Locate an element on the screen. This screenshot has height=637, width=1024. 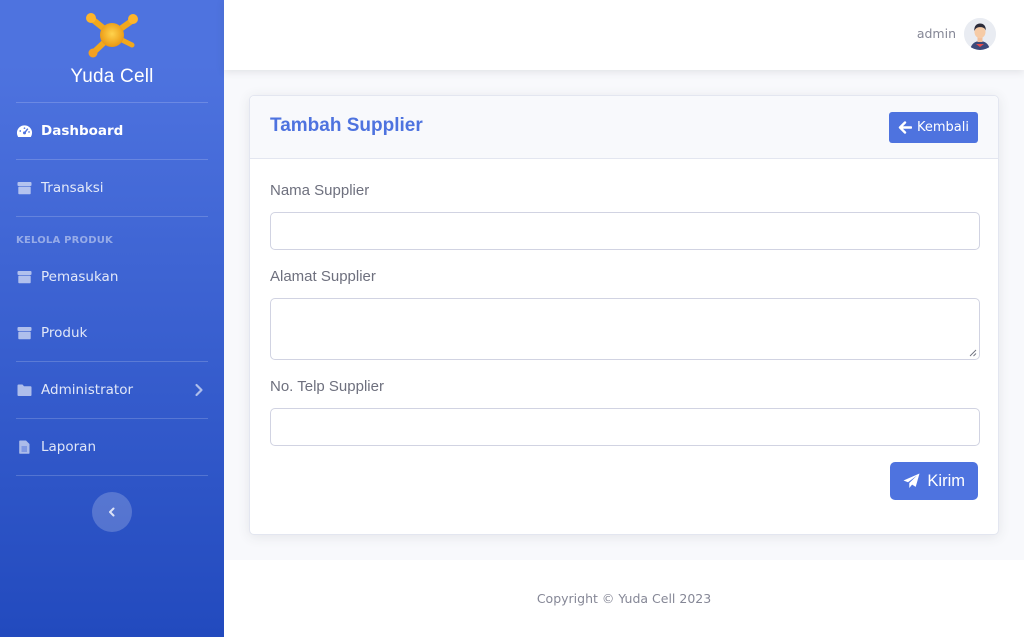
page-title: Tambah Supplier is located at coordinates (346, 125).